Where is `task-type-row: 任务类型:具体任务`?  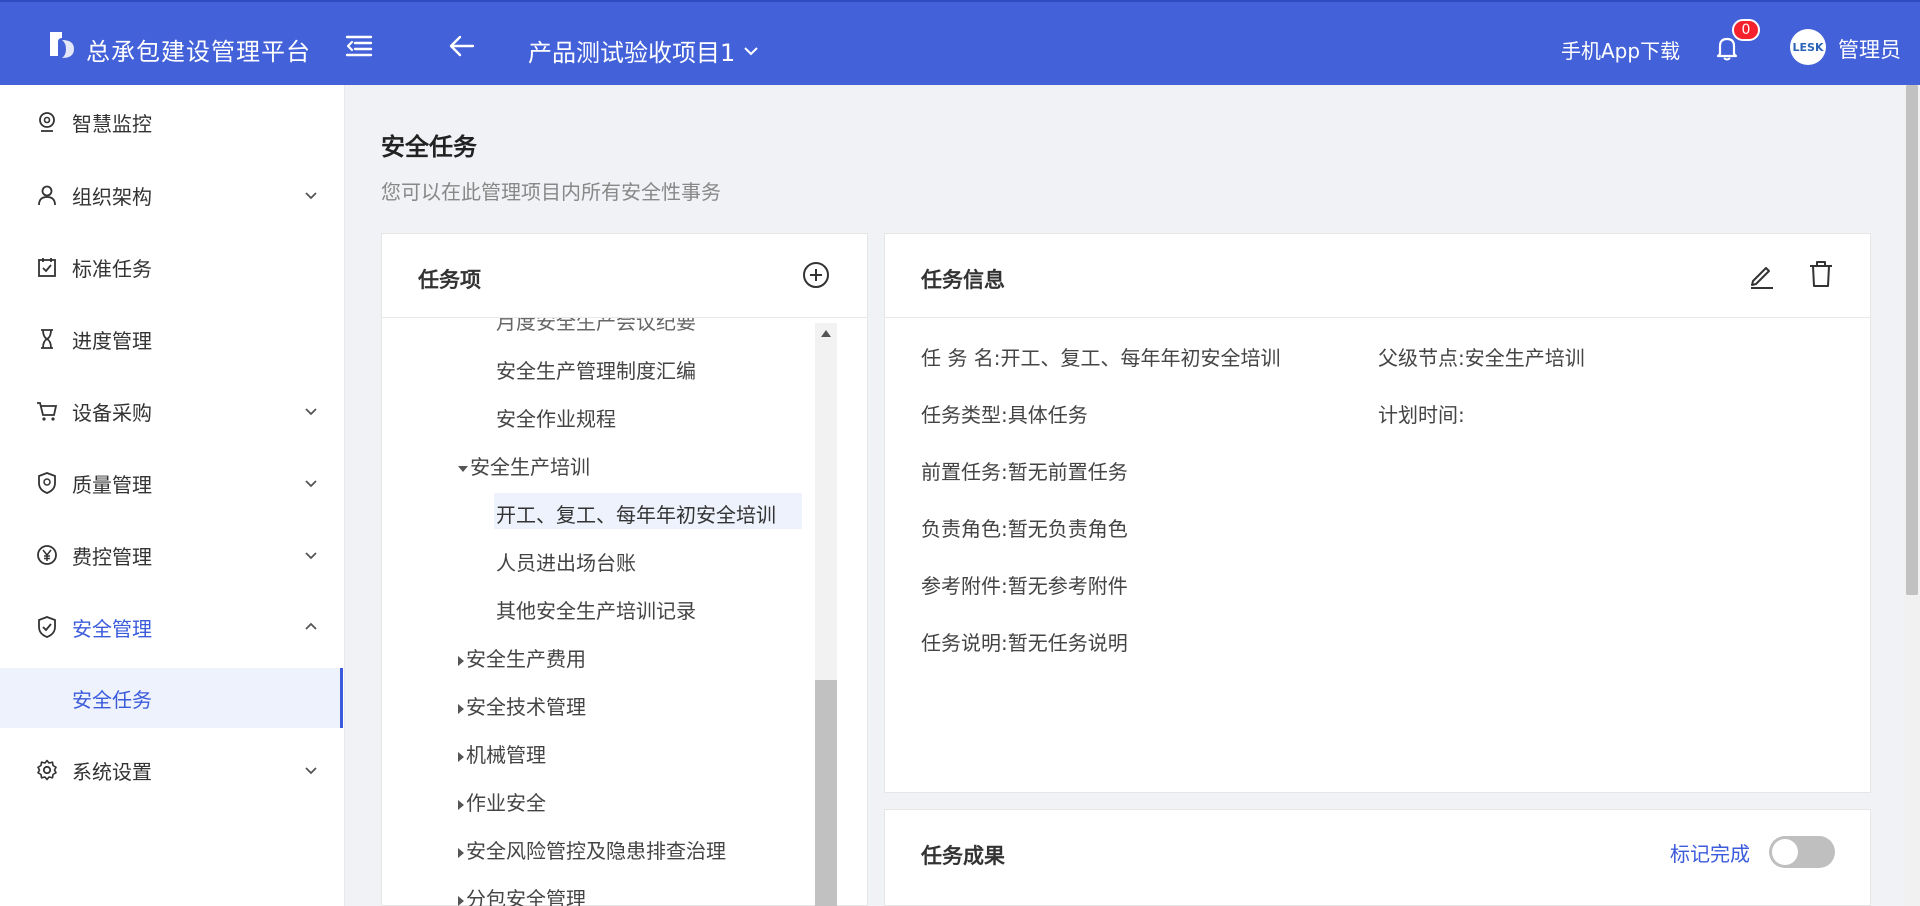 task-type-row: 任务类型:具体任务 is located at coordinates (1004, 413).